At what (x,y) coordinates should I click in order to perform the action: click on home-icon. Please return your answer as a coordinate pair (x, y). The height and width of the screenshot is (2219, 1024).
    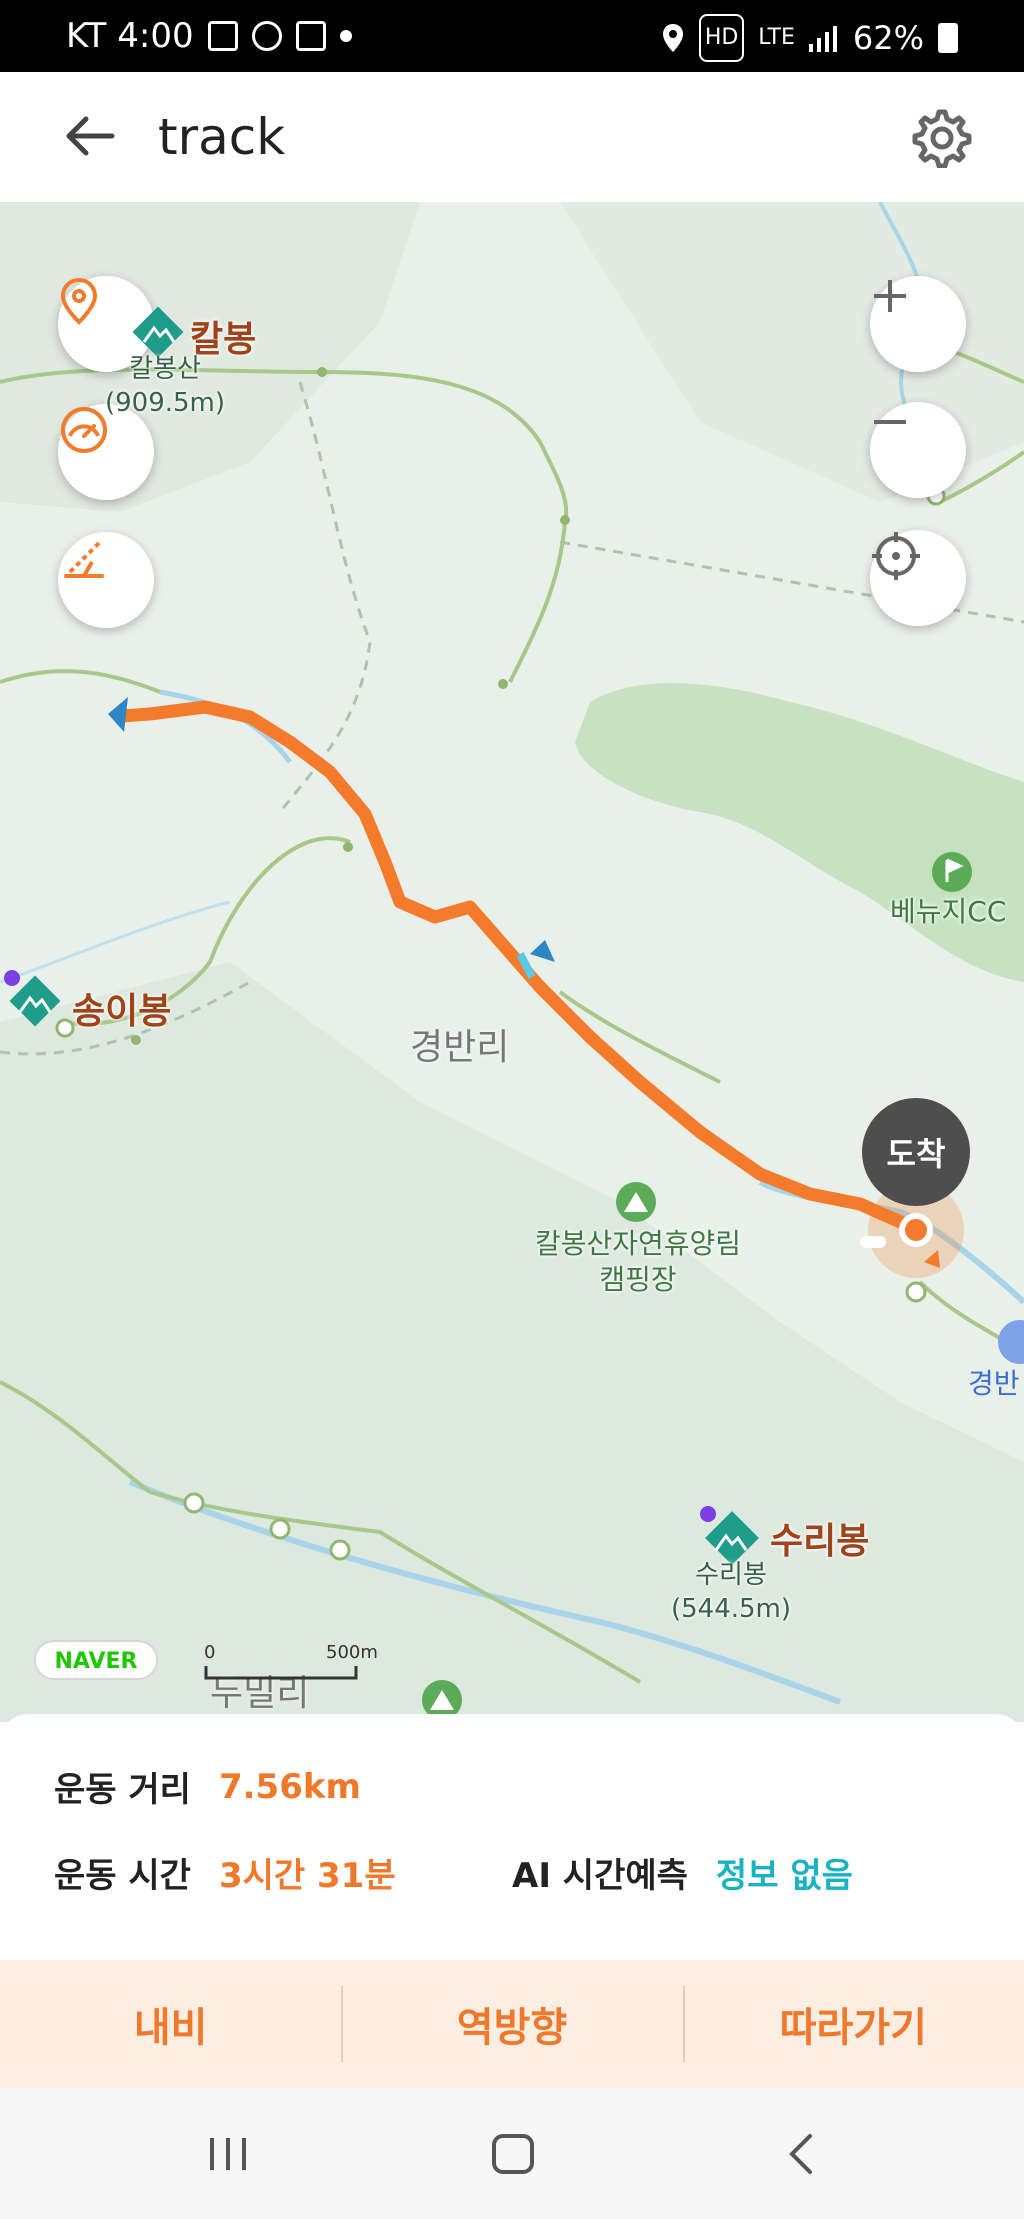
    Looking at the image, I should click on (513, 2154).